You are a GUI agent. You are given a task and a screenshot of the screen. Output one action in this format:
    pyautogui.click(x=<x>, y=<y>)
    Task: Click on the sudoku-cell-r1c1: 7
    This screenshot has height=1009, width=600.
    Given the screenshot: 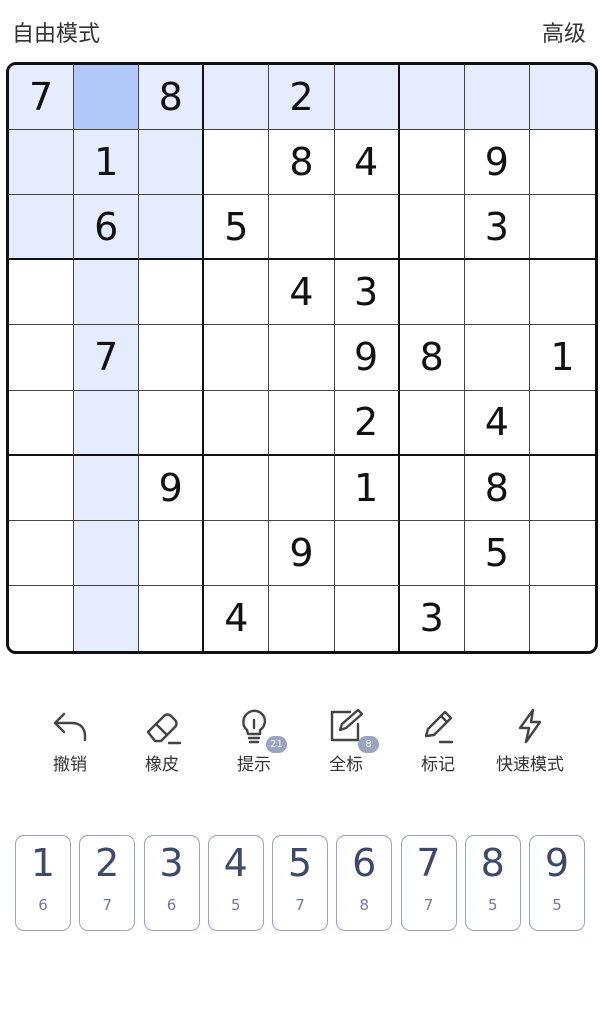 What is the action you would take?
    pyautogui.click(x=42, y=98)
    